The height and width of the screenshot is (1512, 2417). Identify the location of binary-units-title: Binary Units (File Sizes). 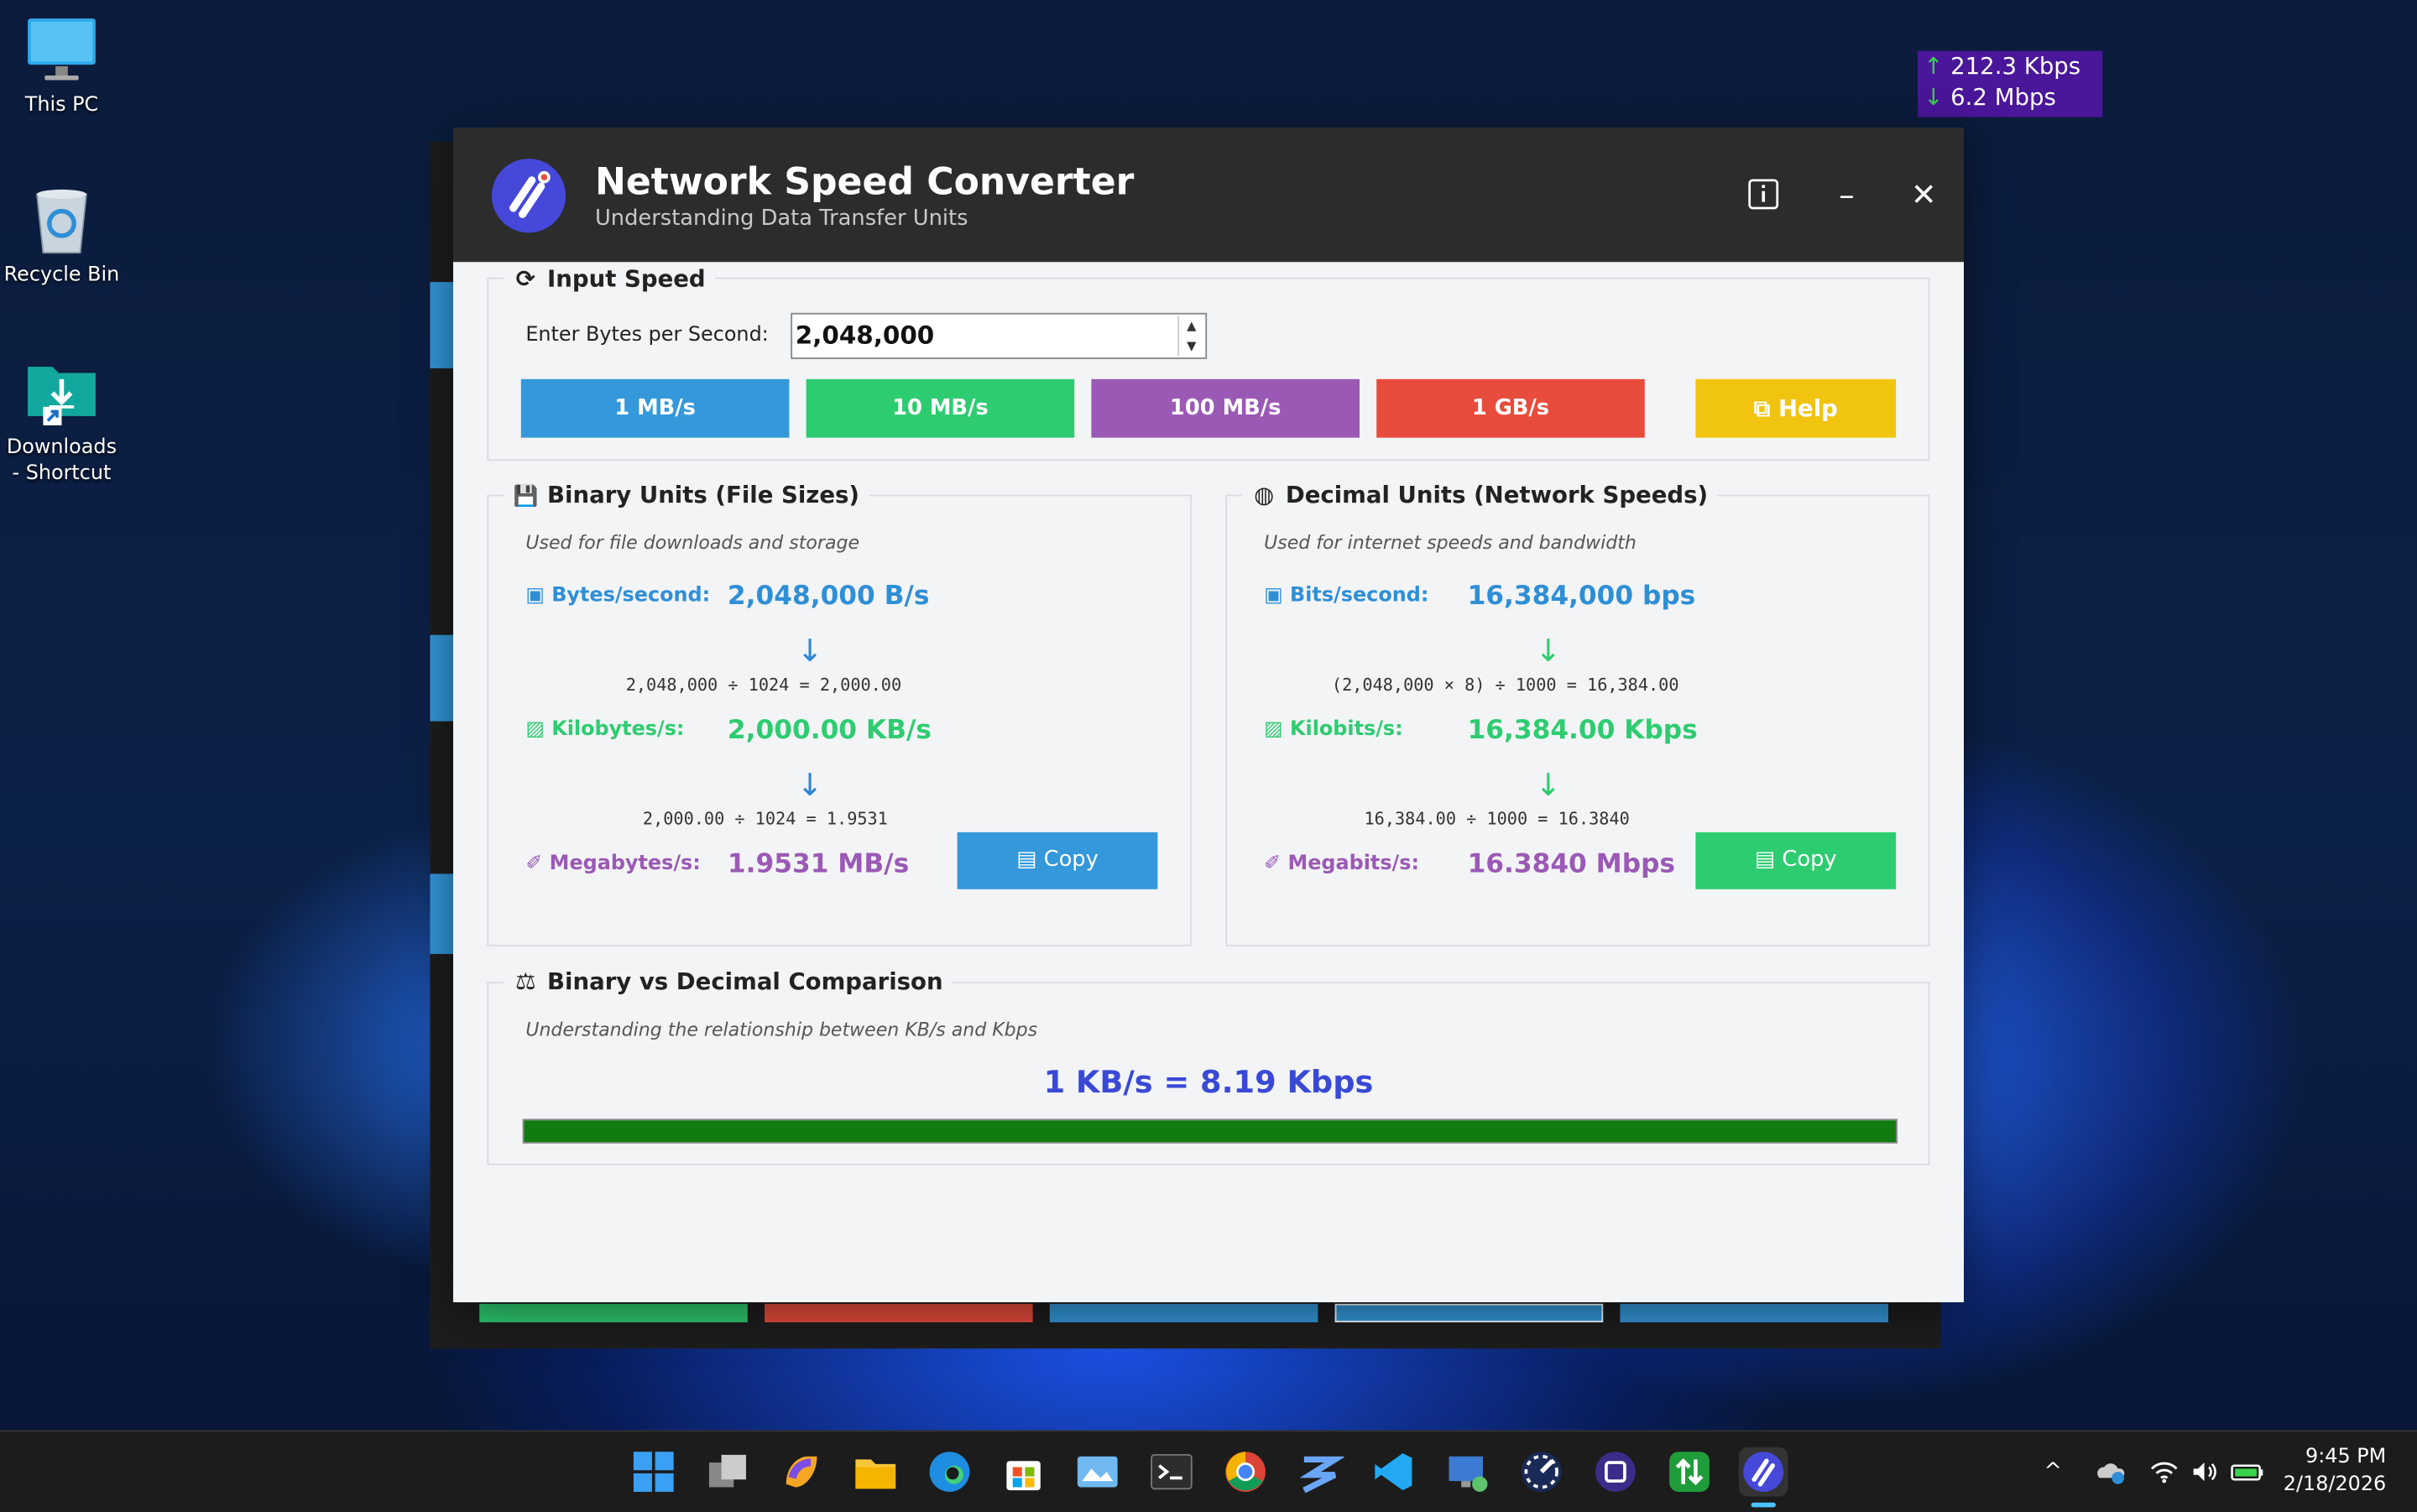
(703, 495).